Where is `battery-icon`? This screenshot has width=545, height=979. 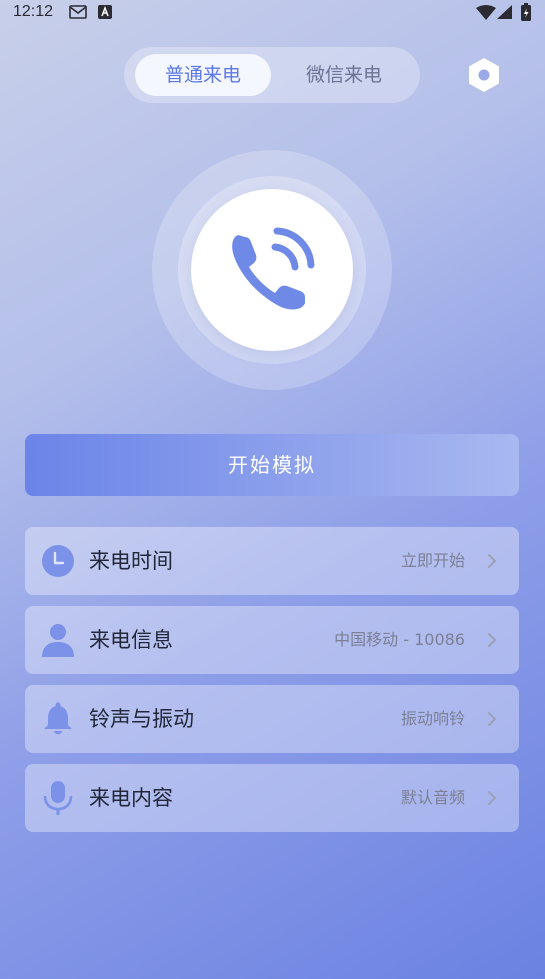 battery-icon is located at coordinates (526, 12).